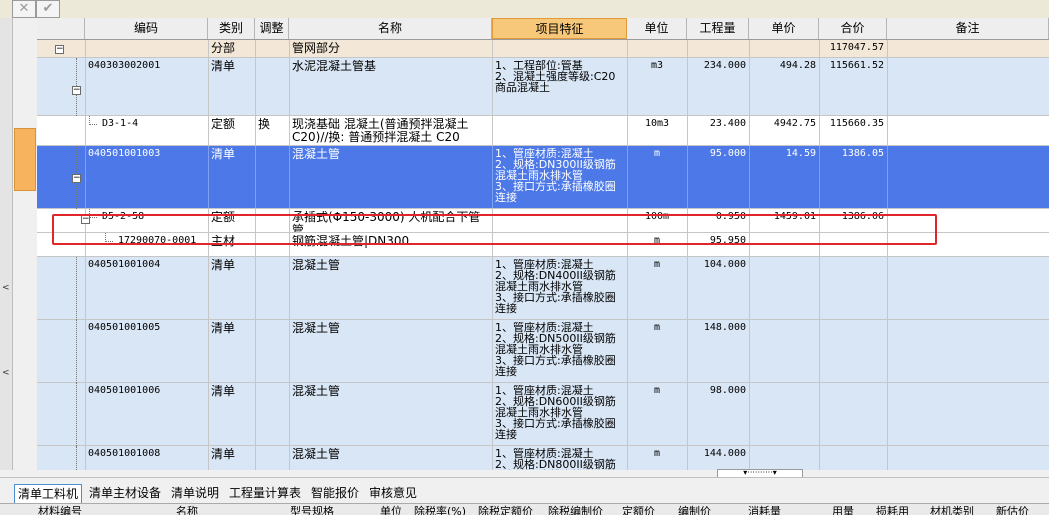 The image size is (1049, 515). Describe the element at coordinates (390, 131) in the screenshot. I see `cell-name: 现浇基础 混凝土(普通预拌混凝土 C20)//换: 普通预拌混凝土 C20` at that location.